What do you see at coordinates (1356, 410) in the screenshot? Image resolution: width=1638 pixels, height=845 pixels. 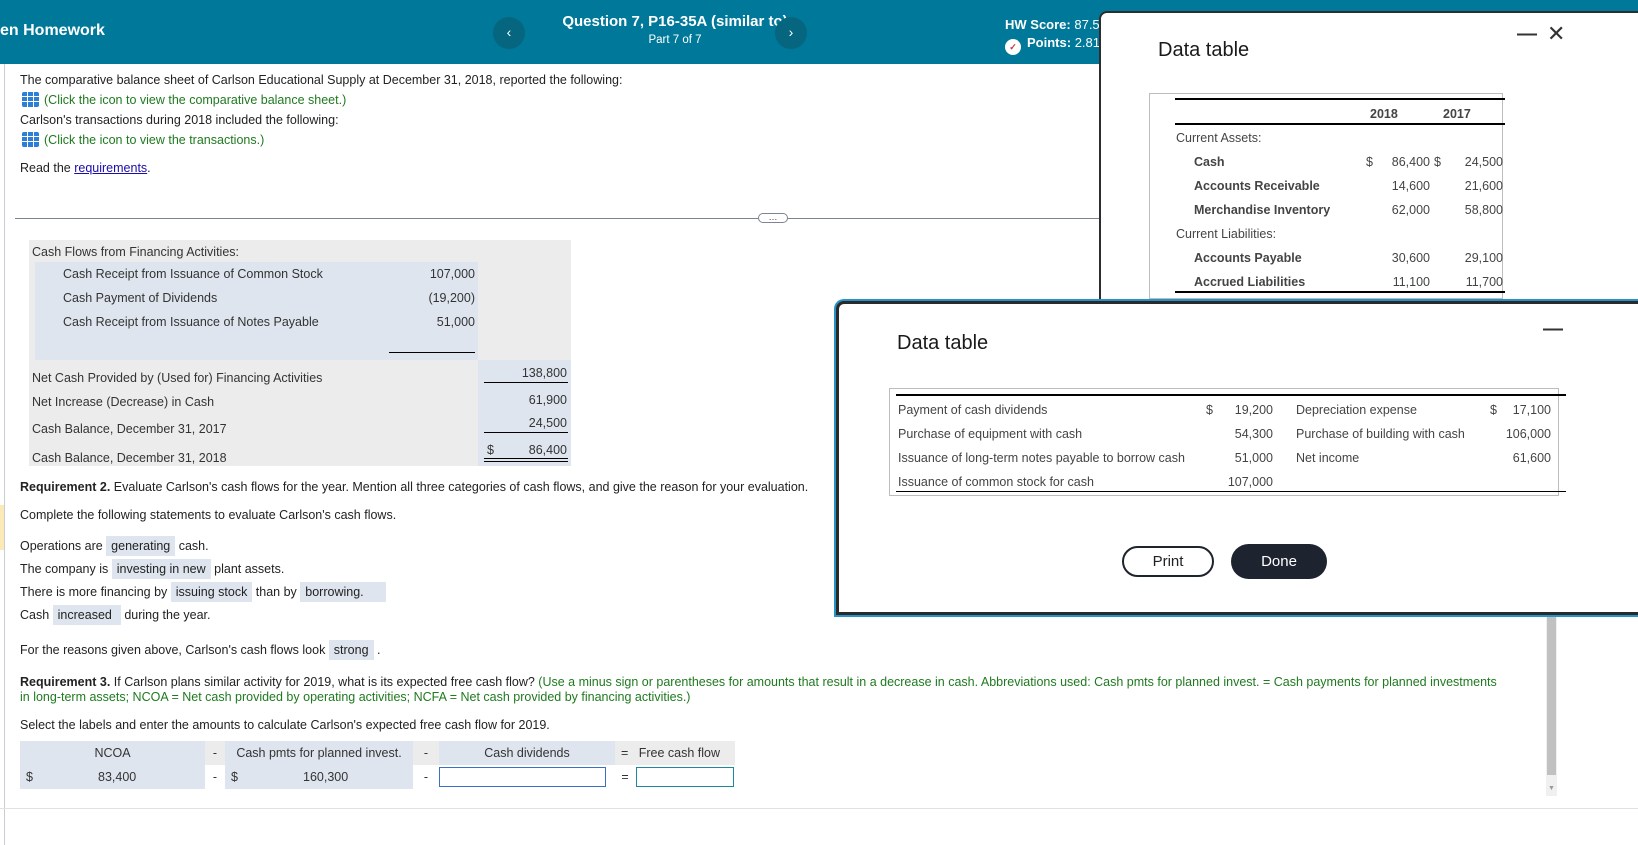 I see `transaction-label: Depreciation expense` at bounding box center [1356, 410].